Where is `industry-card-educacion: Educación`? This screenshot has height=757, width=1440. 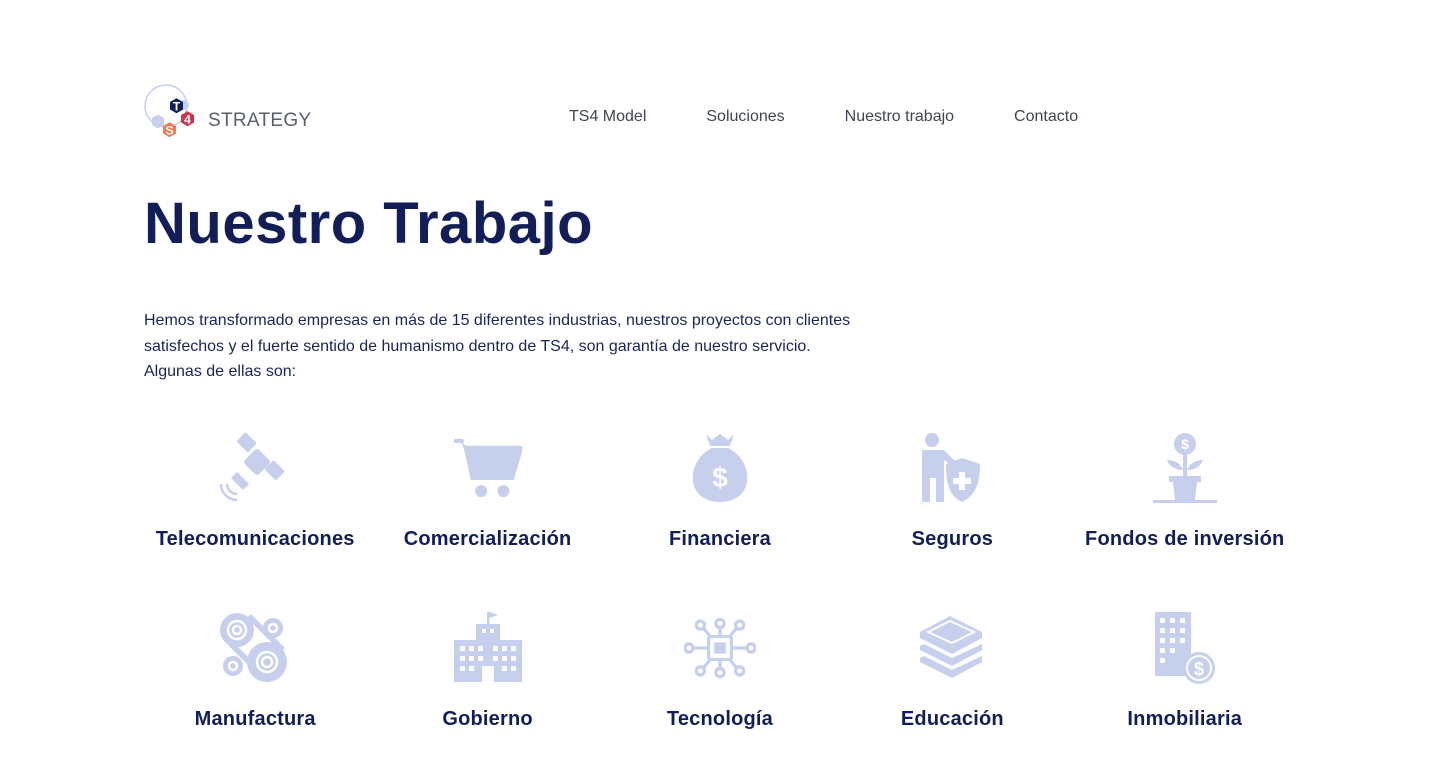
industry-card-educacion: Educación is located at coordinates (952, 671).